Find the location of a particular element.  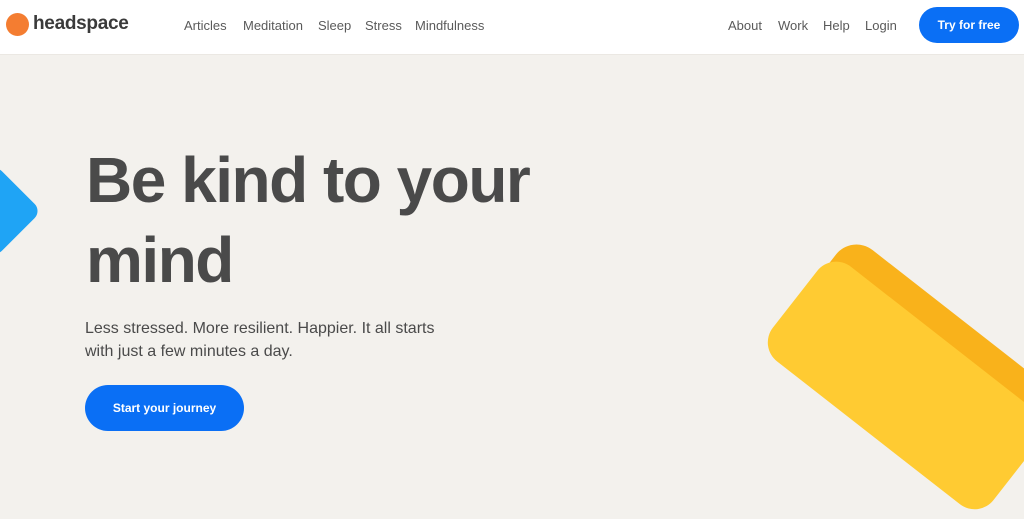

nav-link-mindfulness: Mindfulness is located at coordinates (449, 25).